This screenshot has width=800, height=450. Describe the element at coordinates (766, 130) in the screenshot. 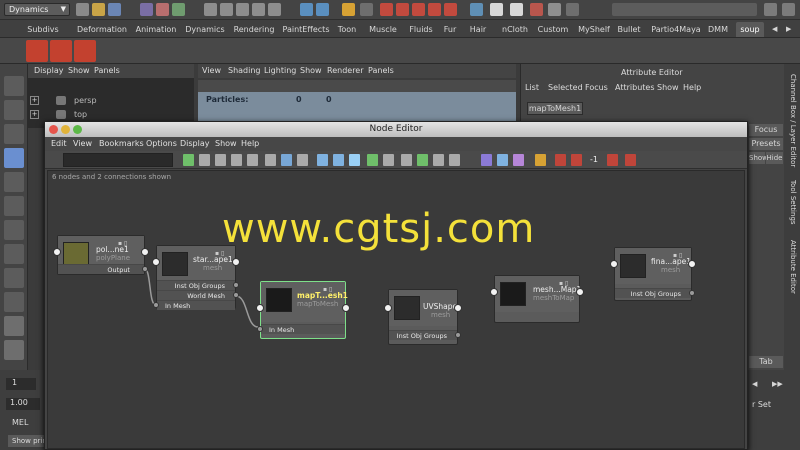

I see `ae-focus-button: Focus` at that location.